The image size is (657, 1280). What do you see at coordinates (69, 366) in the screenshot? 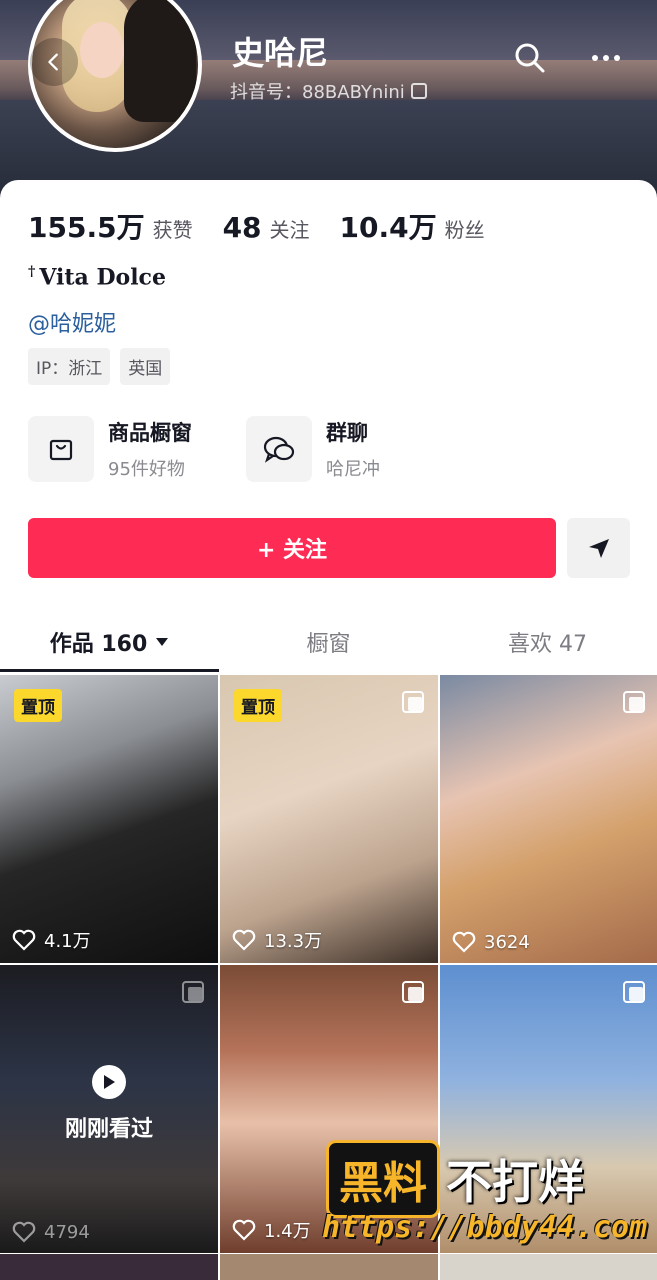
I see `ip-location-tag: IP：浙江` at bounding box center [69, 366].